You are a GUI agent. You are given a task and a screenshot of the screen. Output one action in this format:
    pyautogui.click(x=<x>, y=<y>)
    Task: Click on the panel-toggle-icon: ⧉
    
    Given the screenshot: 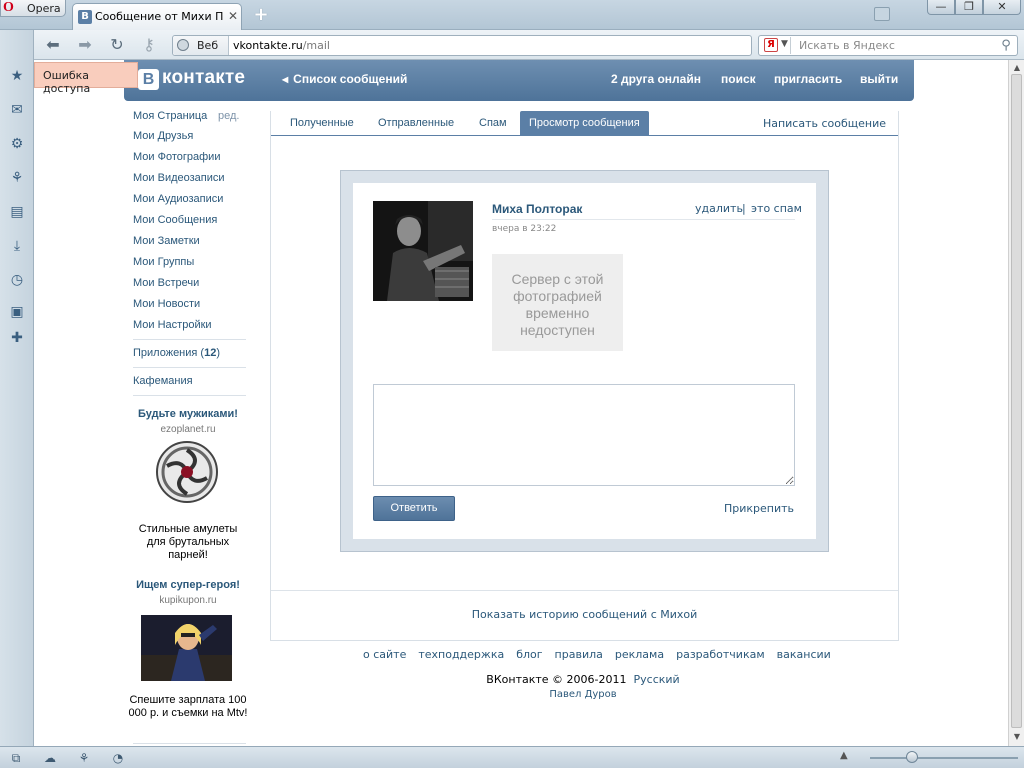 What is the action you would take?
    pyautogui.click(x=16, y=758)
    